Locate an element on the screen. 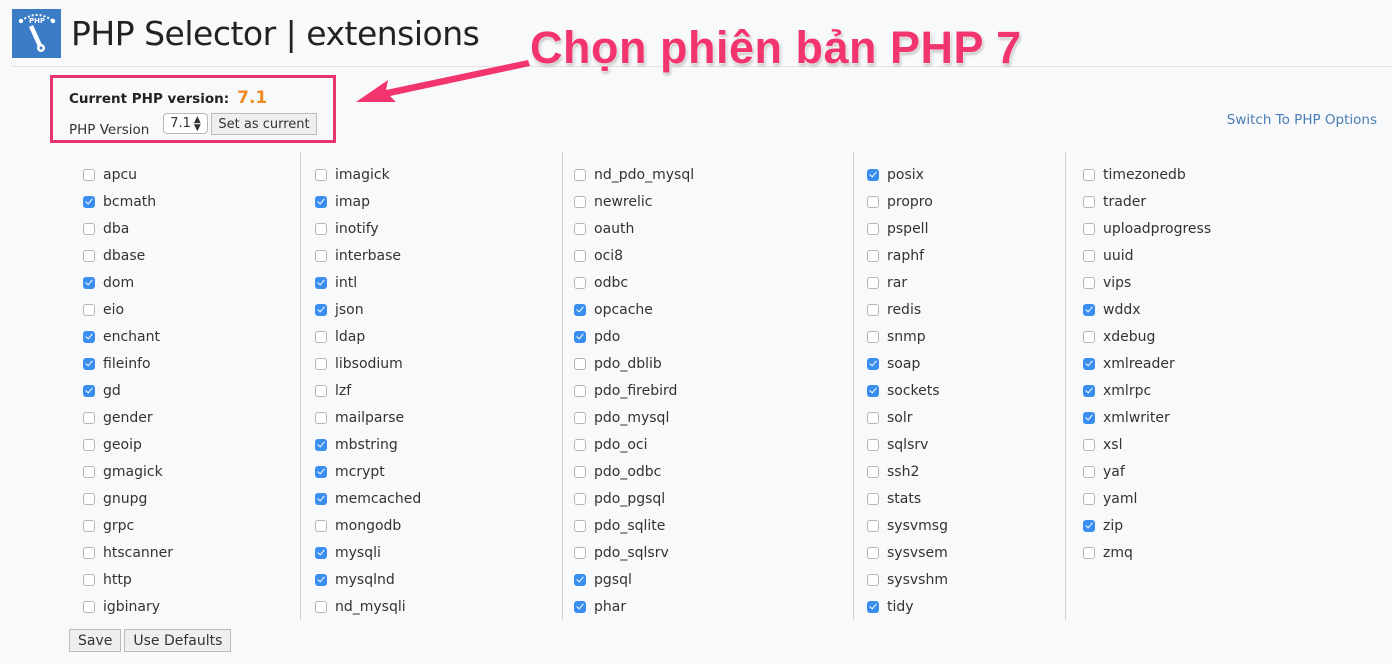 This screenshot has height=664, width=1392. extension-item: xmlrpc is located at coordinates (1179, 390).